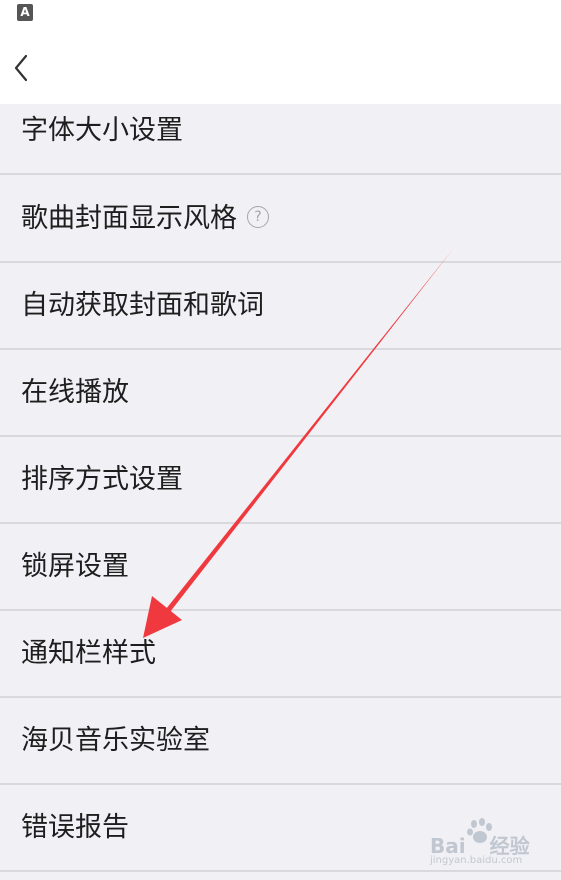 The height and width of the screenshot is (880, 561). Describe the element at coordinates (102, 479) in the screenshot. I see `settings-item-label: 排序方式设置` at that location.